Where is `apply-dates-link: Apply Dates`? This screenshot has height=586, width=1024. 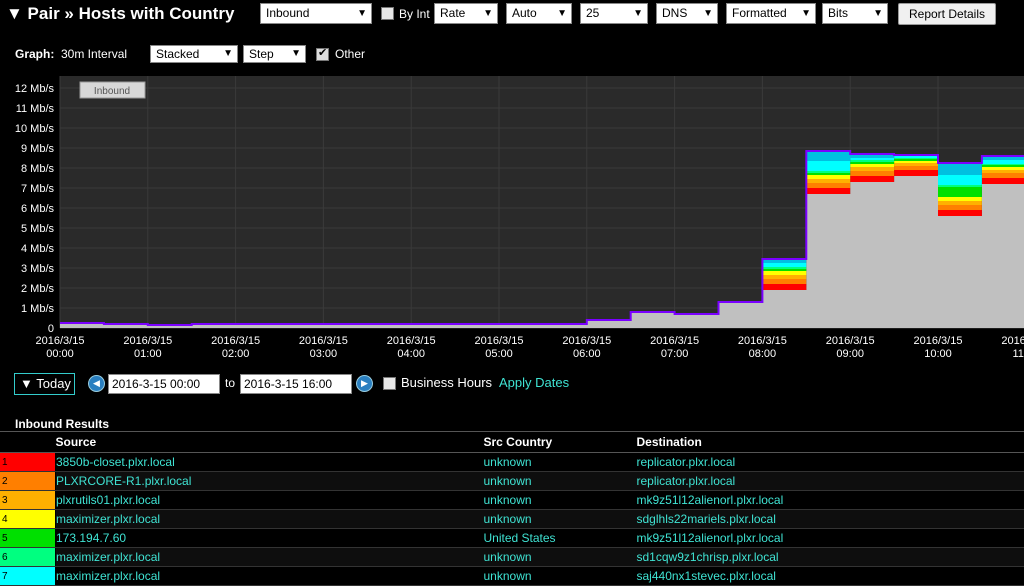
apply-dates-link: Apply Dates is located at coordinates (534, 382).